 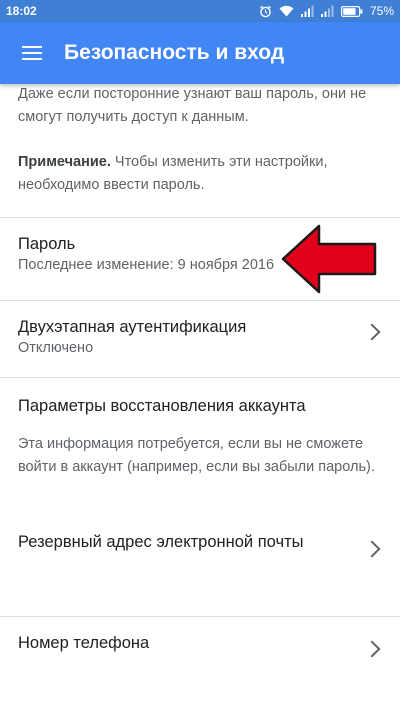 I want to click on status-icons: 75%, so click(x=326, y=11).